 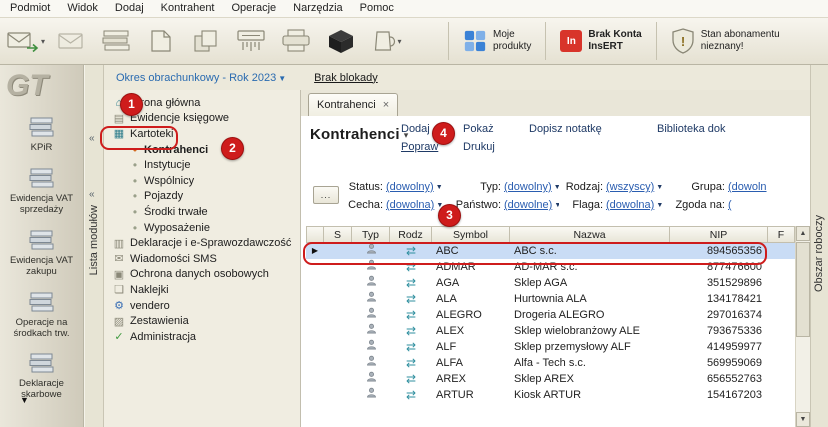 I want to click on filter-value: (dowoln, so click(x=747, y=187).